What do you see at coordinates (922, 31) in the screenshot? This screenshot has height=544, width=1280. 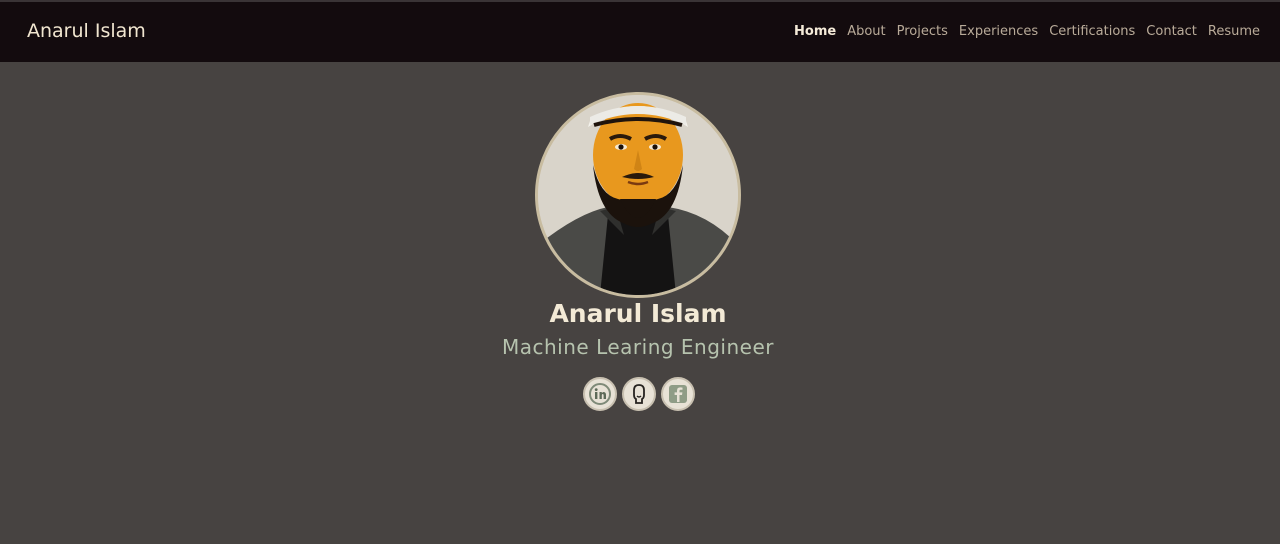 I see `nav-link-projects: Projects` at bounding box center [922, 31].